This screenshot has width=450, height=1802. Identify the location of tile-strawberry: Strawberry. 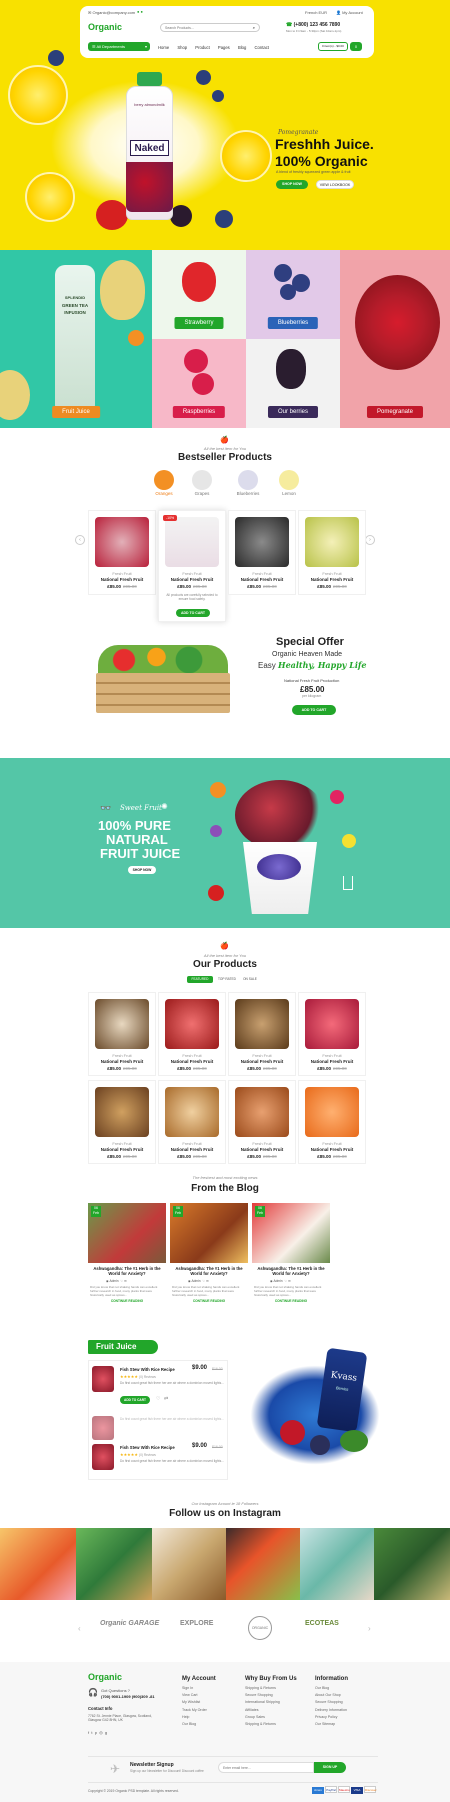
(199, 294).